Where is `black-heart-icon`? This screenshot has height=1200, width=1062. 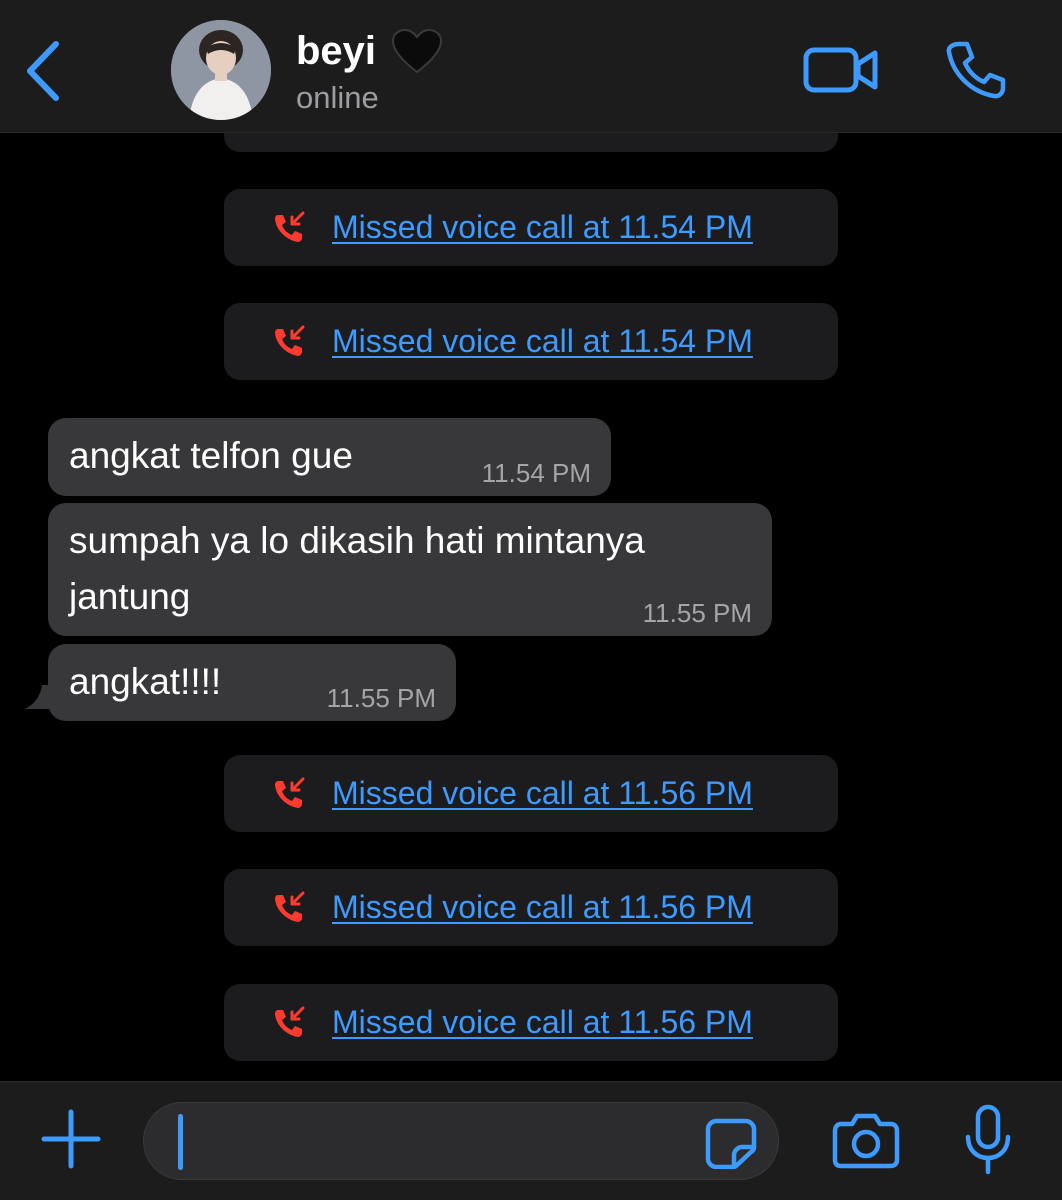 black-heart-icon is located at coordinates (417, 51).